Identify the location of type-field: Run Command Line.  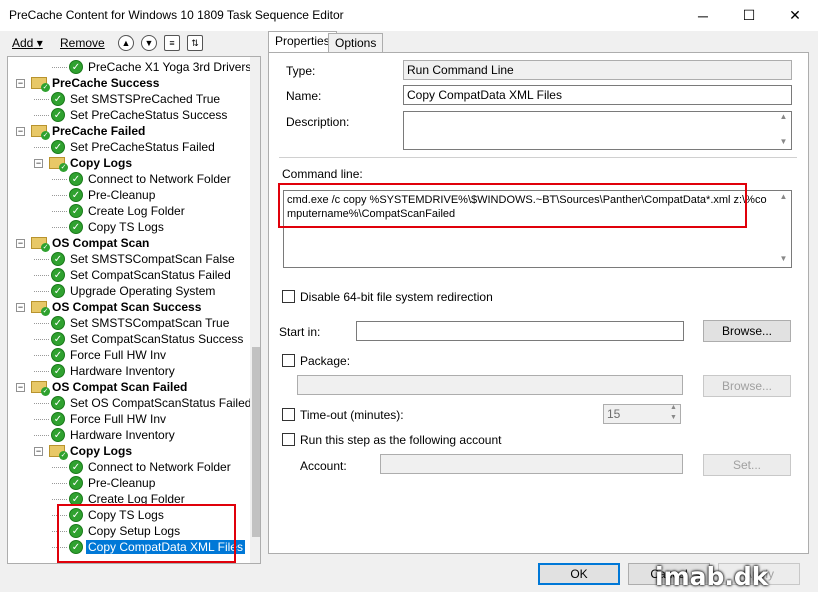
(597, 70).